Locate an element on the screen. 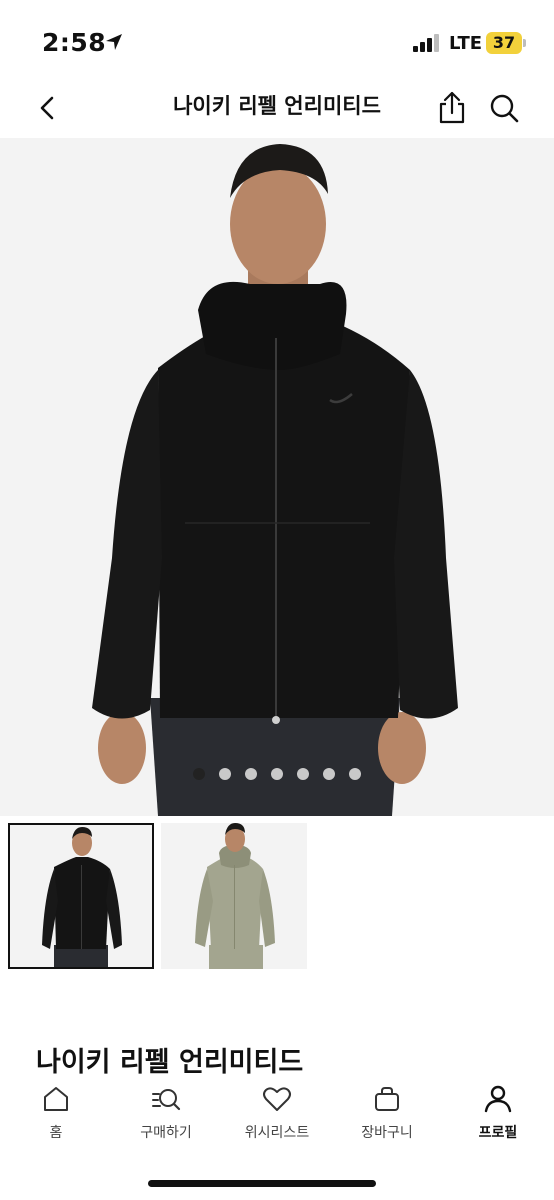 The image size is (554, 1200). tab-browse-label: 구매하기 is located at coordinates (166, 1133).